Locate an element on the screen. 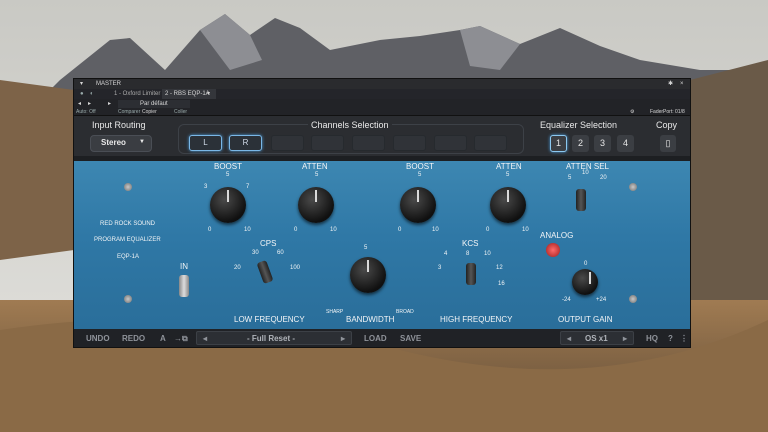 The image size is (768, 432). redo-button: REDO is located at coordinates (133, 338).